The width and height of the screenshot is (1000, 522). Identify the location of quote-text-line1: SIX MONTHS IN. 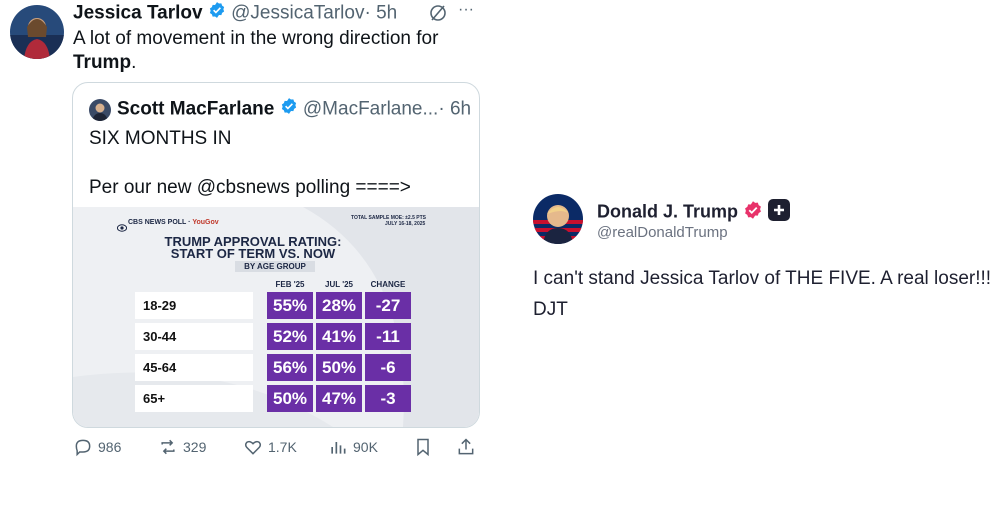
(160, 138).